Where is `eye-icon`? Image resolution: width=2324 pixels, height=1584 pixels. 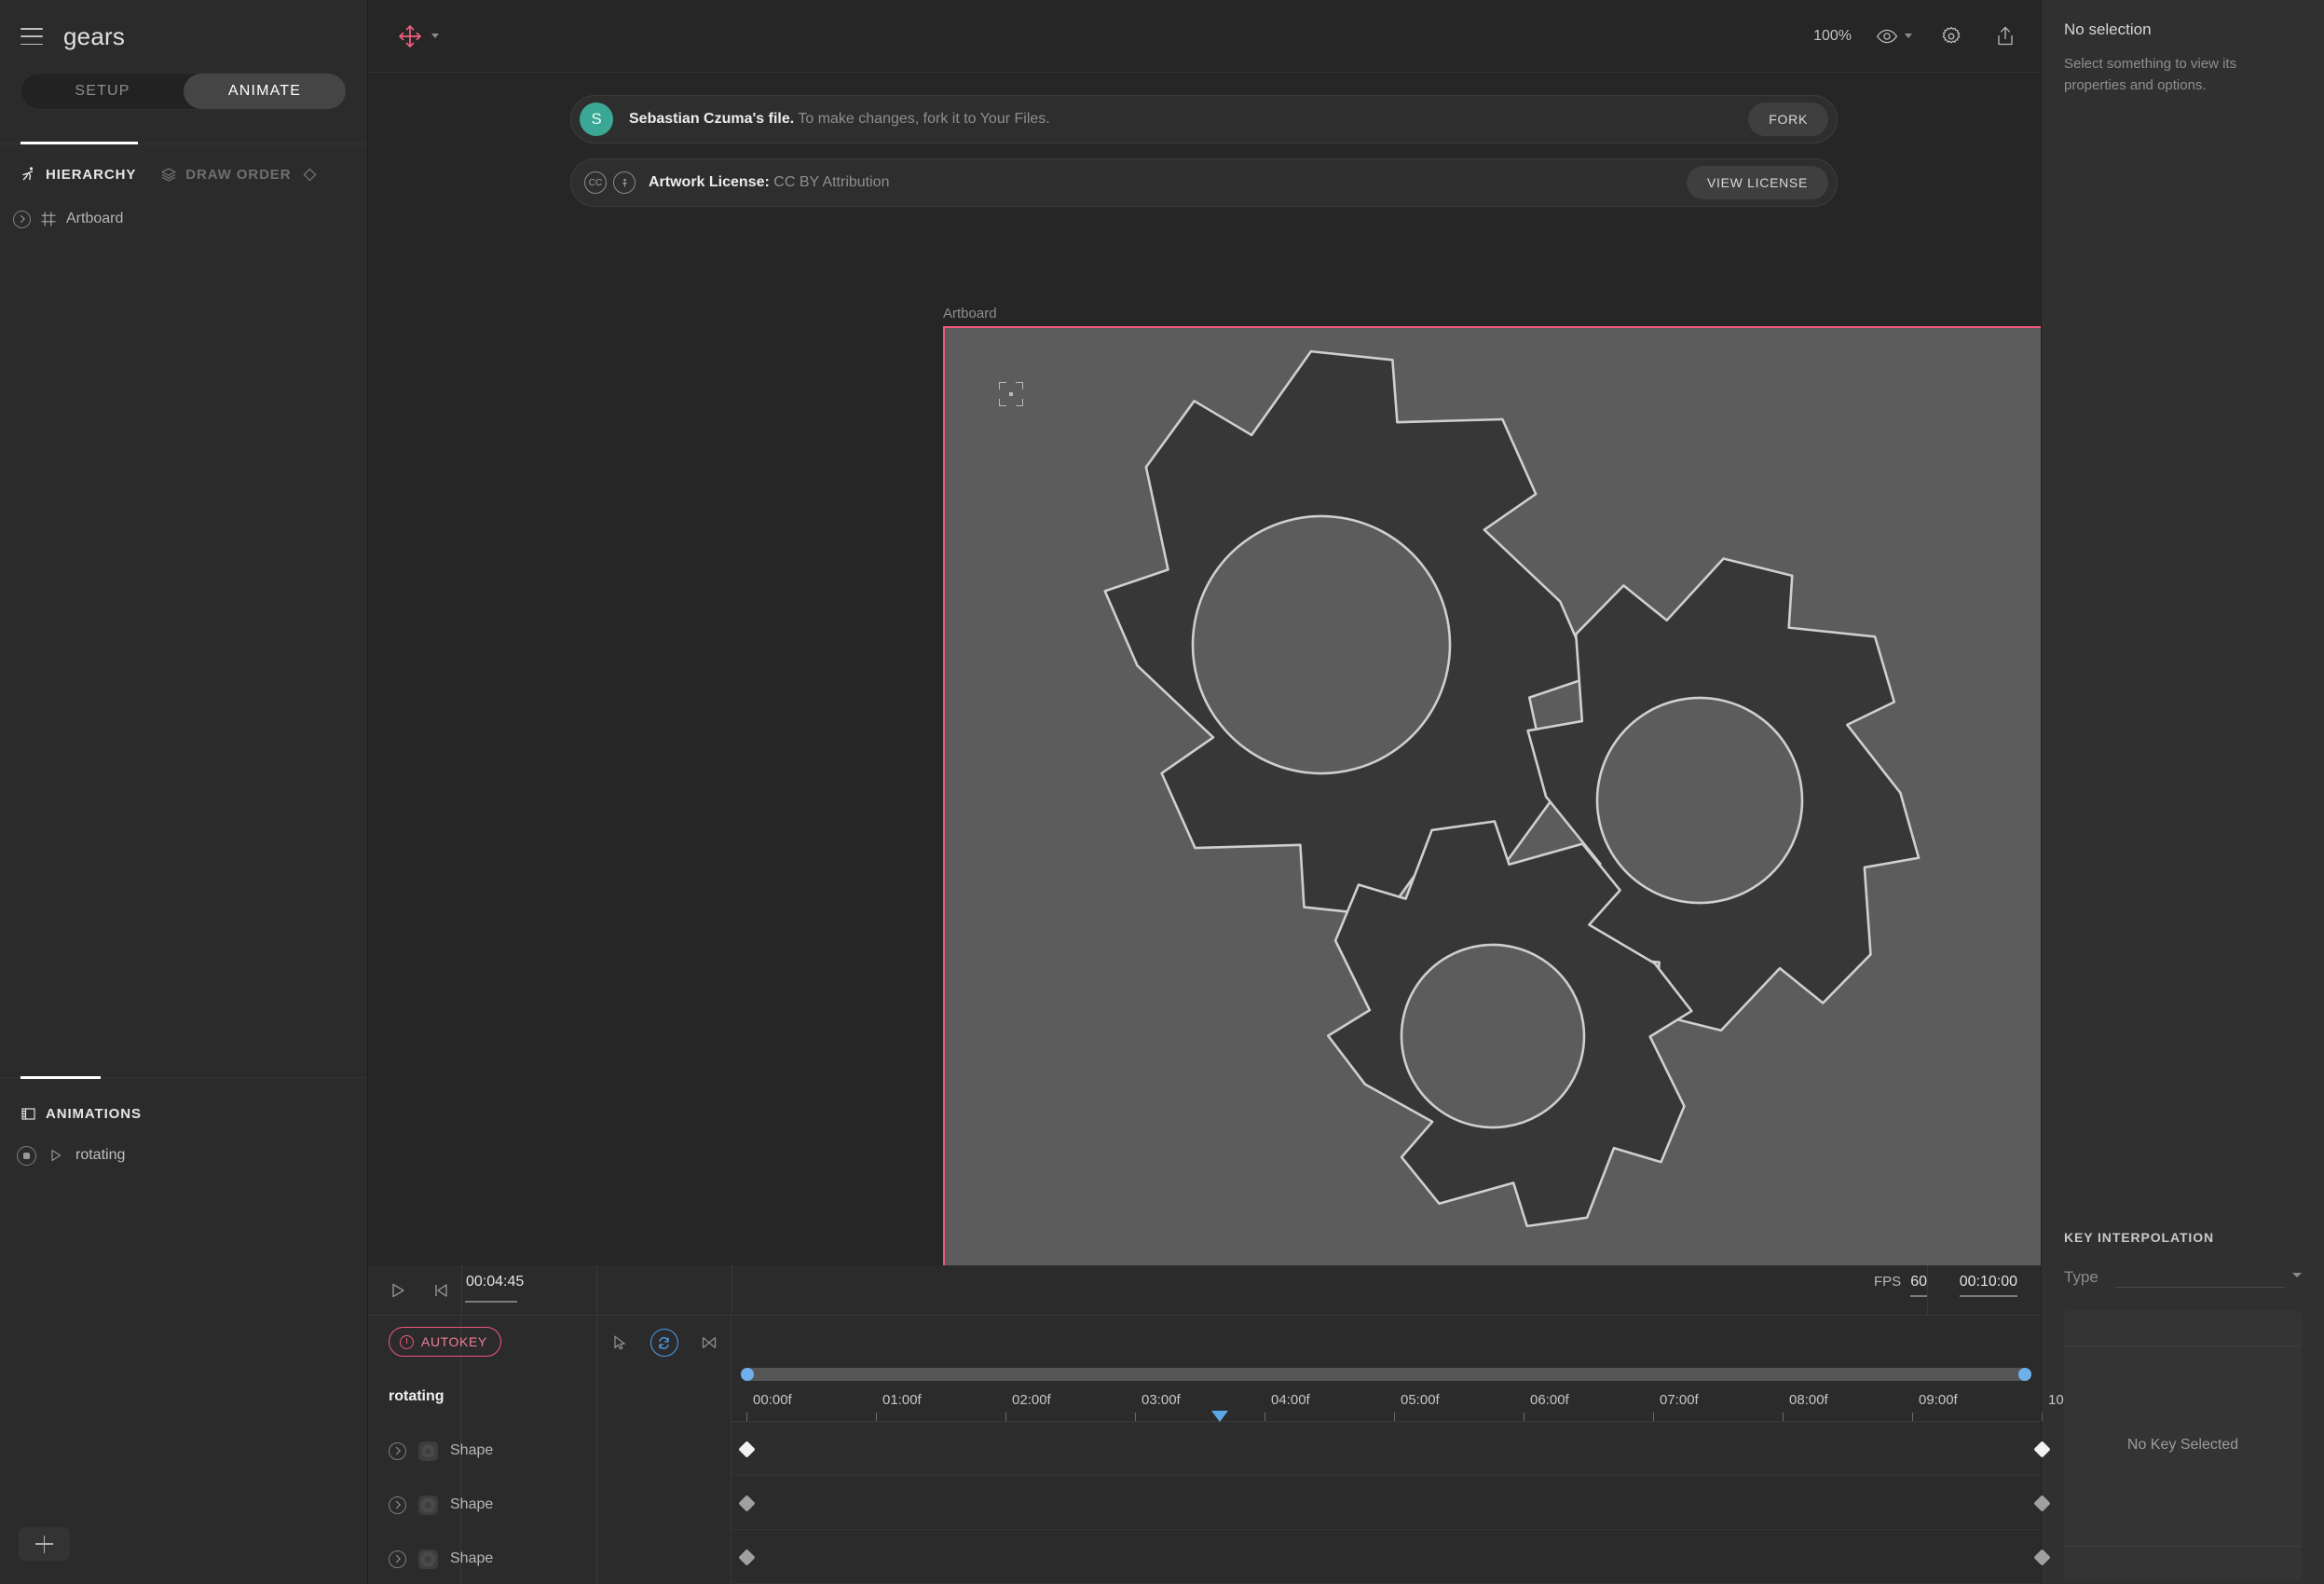
eye-icon is located at coordinates (1887, 36).